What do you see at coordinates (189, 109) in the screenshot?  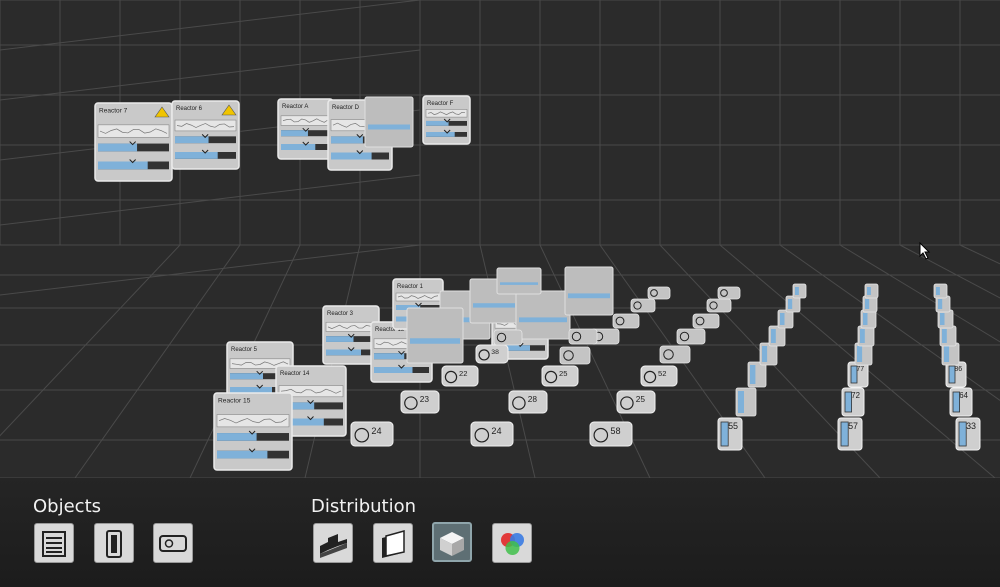 I see `reactor-card-title: Reactor 6` at bounding box center [189, 109].